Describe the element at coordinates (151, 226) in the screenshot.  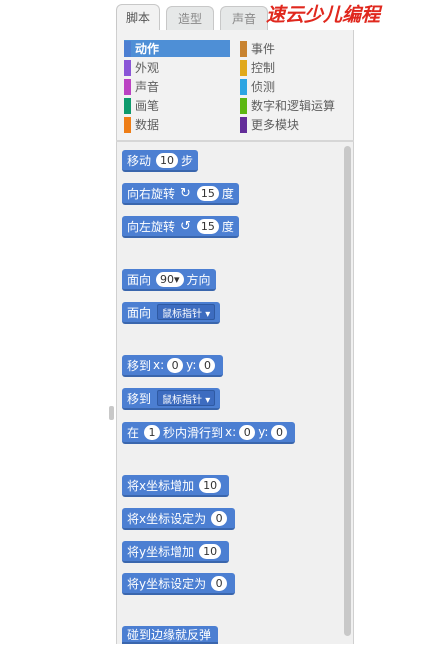
I see `block-label: 向左旋转` at that location.